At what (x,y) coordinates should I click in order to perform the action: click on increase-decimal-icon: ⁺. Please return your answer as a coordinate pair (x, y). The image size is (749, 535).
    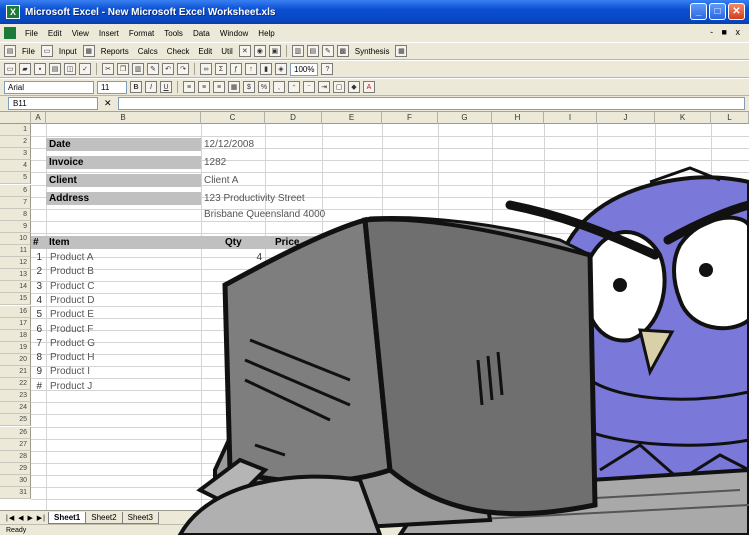
    Looking at the image, I should click on (294, 87).